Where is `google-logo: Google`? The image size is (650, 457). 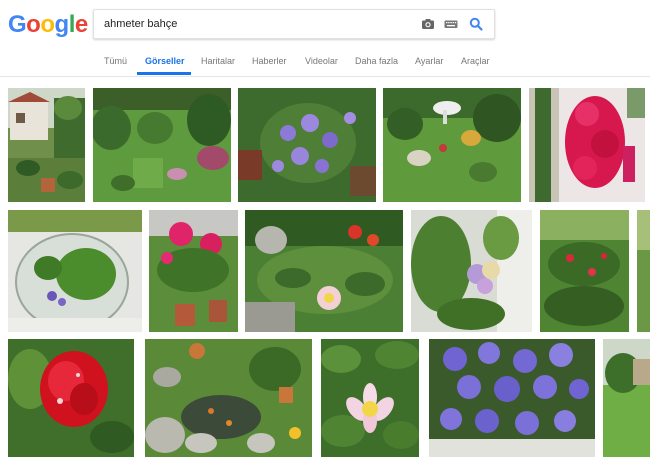
google-logo: Google is located at coordinates (48, 25).